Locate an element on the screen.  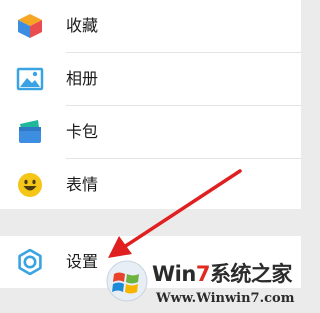
favorites-cube-icon is located at coordinates (30, 26).